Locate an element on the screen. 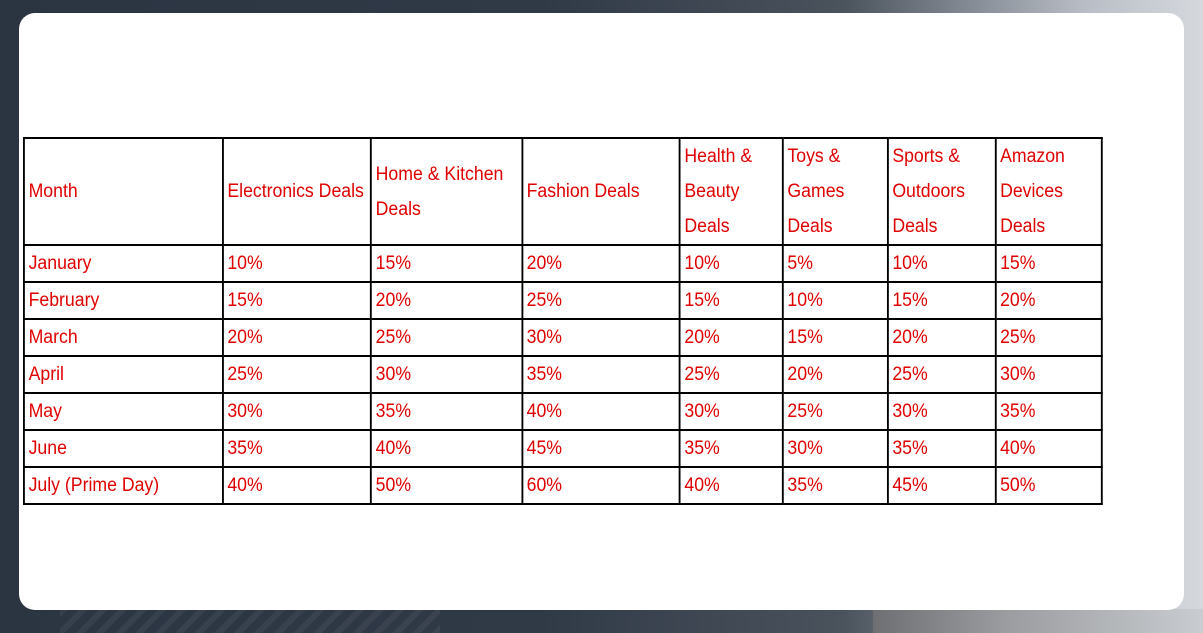 The width and height of the screenshot is (1203, 633). cell-amazon-devices: 30% is located at coordinates (1048, 374).